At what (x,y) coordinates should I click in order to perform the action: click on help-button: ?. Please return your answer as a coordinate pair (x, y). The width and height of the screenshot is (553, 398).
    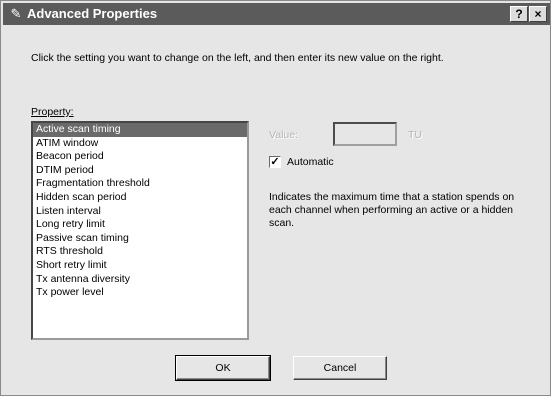
    Looking at the image, I should click on (519, 14).